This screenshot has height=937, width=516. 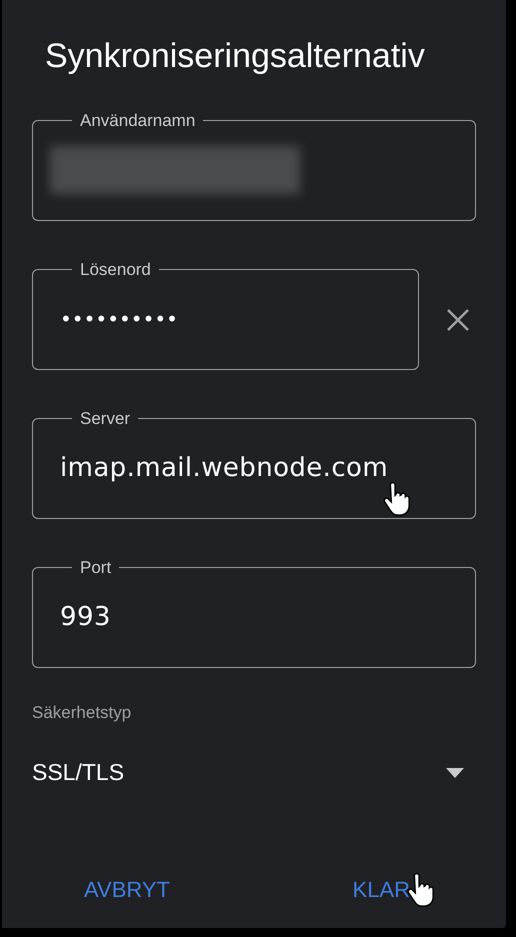 I want to click on field-label: Användarnamn, so click(x=137, y=121).